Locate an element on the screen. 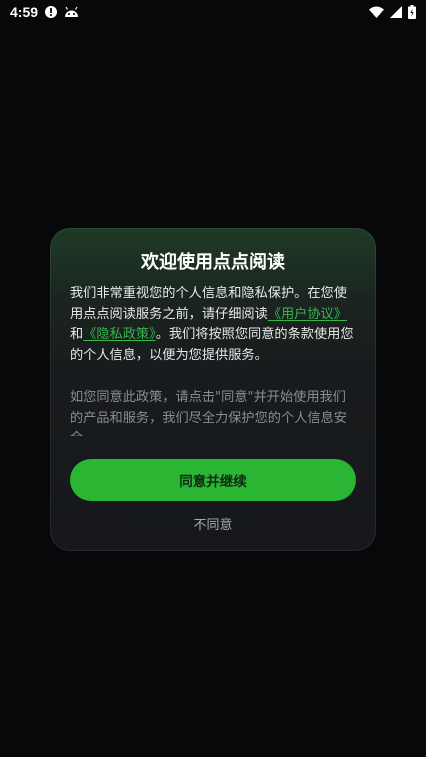  wifi-icon is located at coordinates (376, 12).